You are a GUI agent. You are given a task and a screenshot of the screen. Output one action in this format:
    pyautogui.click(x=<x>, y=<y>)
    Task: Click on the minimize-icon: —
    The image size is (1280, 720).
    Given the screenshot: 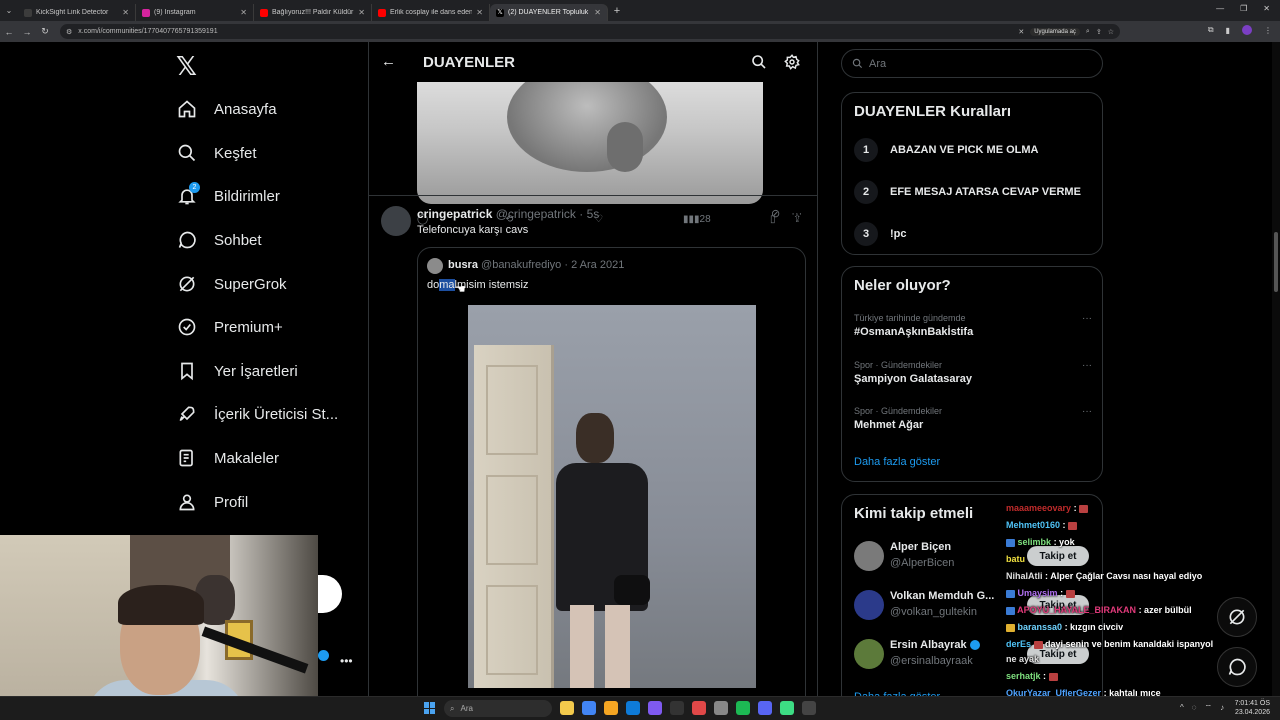 What is the action you would take?
    pyautogui.click(x=1220, y=8)
    